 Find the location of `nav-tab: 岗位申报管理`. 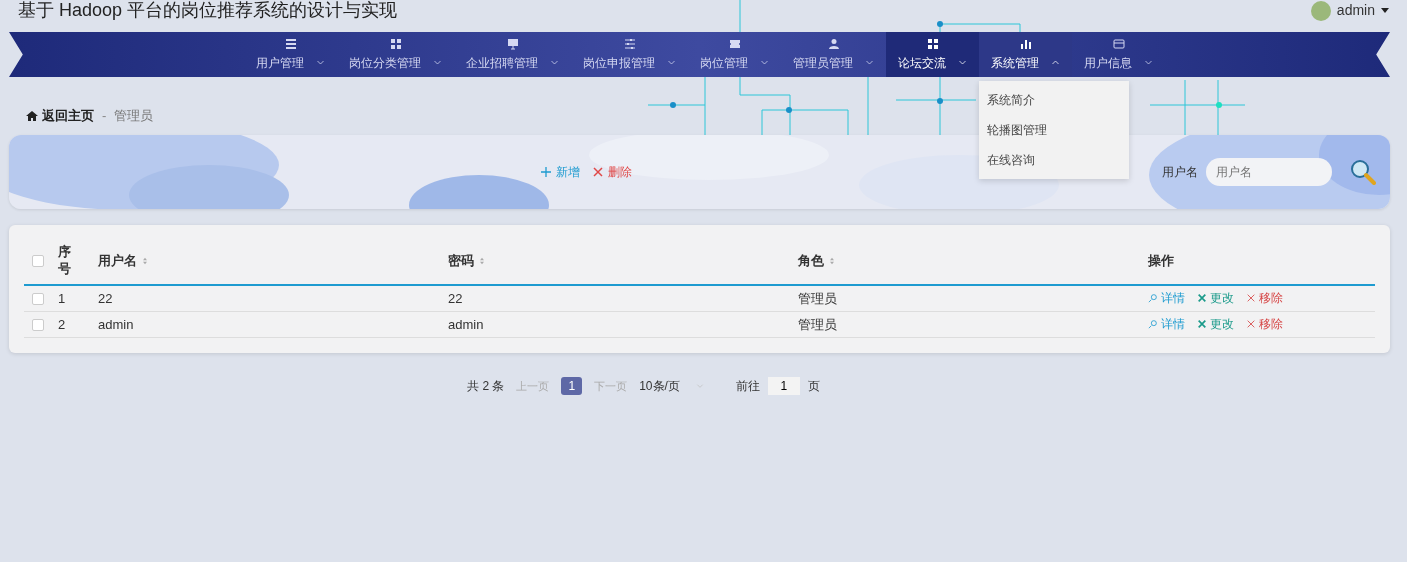

nav-tab: 岗位申报管理 is located at coordinates (629, 54).